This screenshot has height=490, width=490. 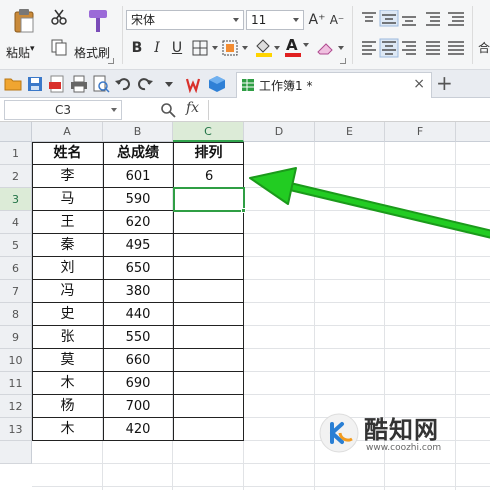 What do you see at coordinates (97, 35) in the screenshot?
I see `format-painter-button: 格式刷` at bounding box center [97, 35].